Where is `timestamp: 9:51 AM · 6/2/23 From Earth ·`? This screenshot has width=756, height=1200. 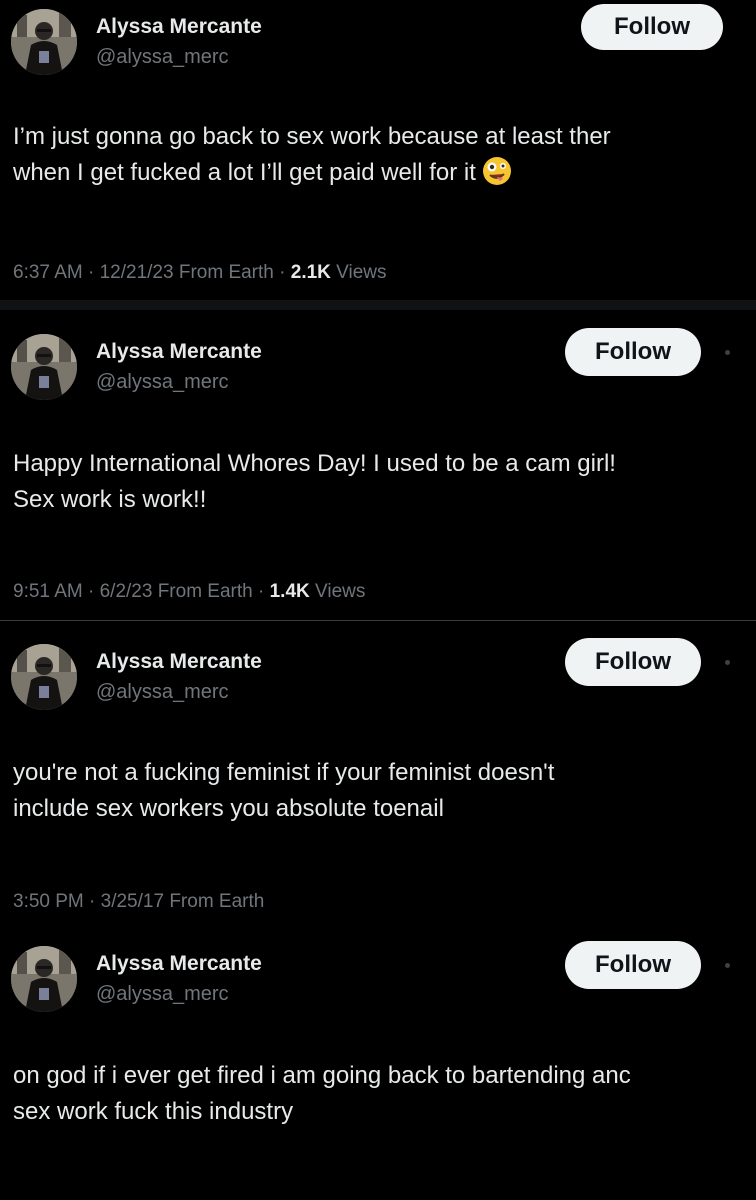
timestamp: 9:51 AM · 6/2/23 From Earth · is located at coordinates (141, 591).